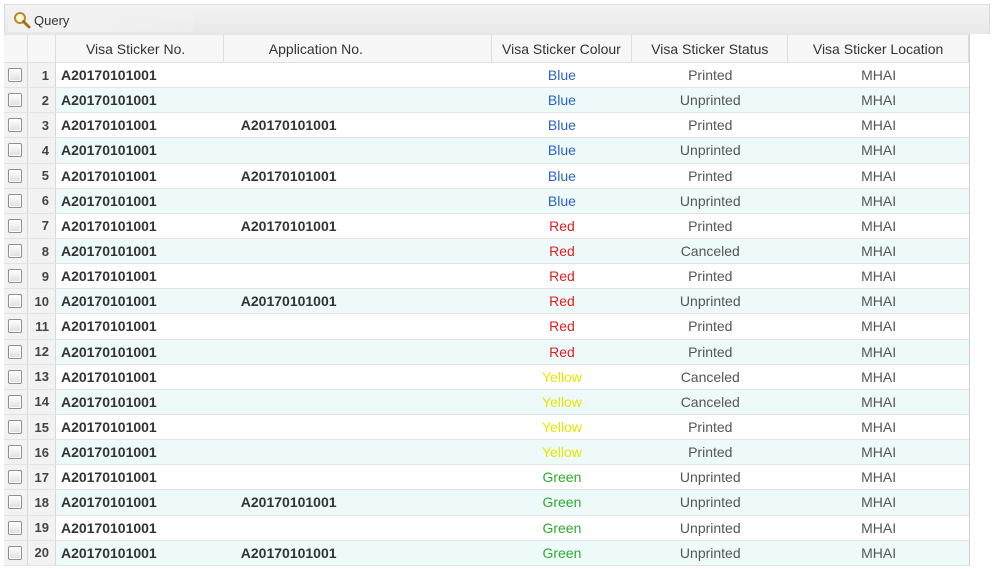  Describe the element at coordinates (561, 150) in the screenshot. I see `visa-sticker-colour-cell: Blue` at that location.